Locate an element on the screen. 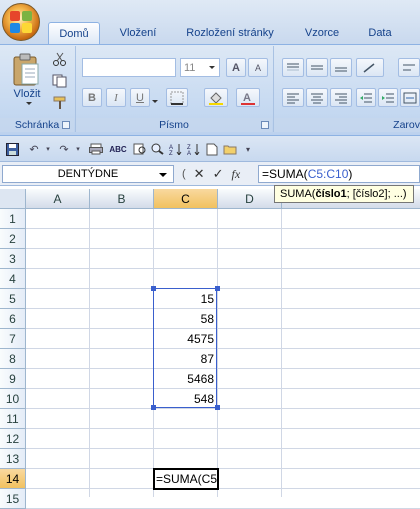  italic-button: I is located at coordinates (116, 97).